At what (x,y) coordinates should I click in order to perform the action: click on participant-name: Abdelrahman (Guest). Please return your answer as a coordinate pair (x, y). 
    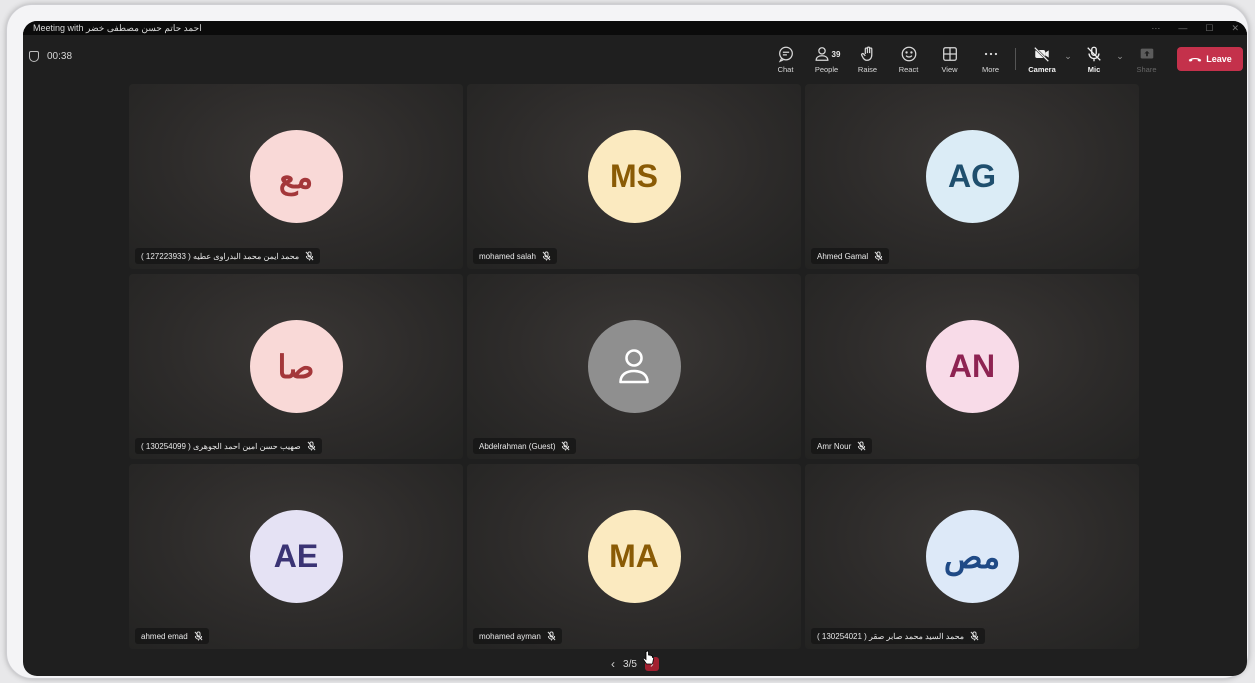
    Looking at the image, I should click on (517, 446).